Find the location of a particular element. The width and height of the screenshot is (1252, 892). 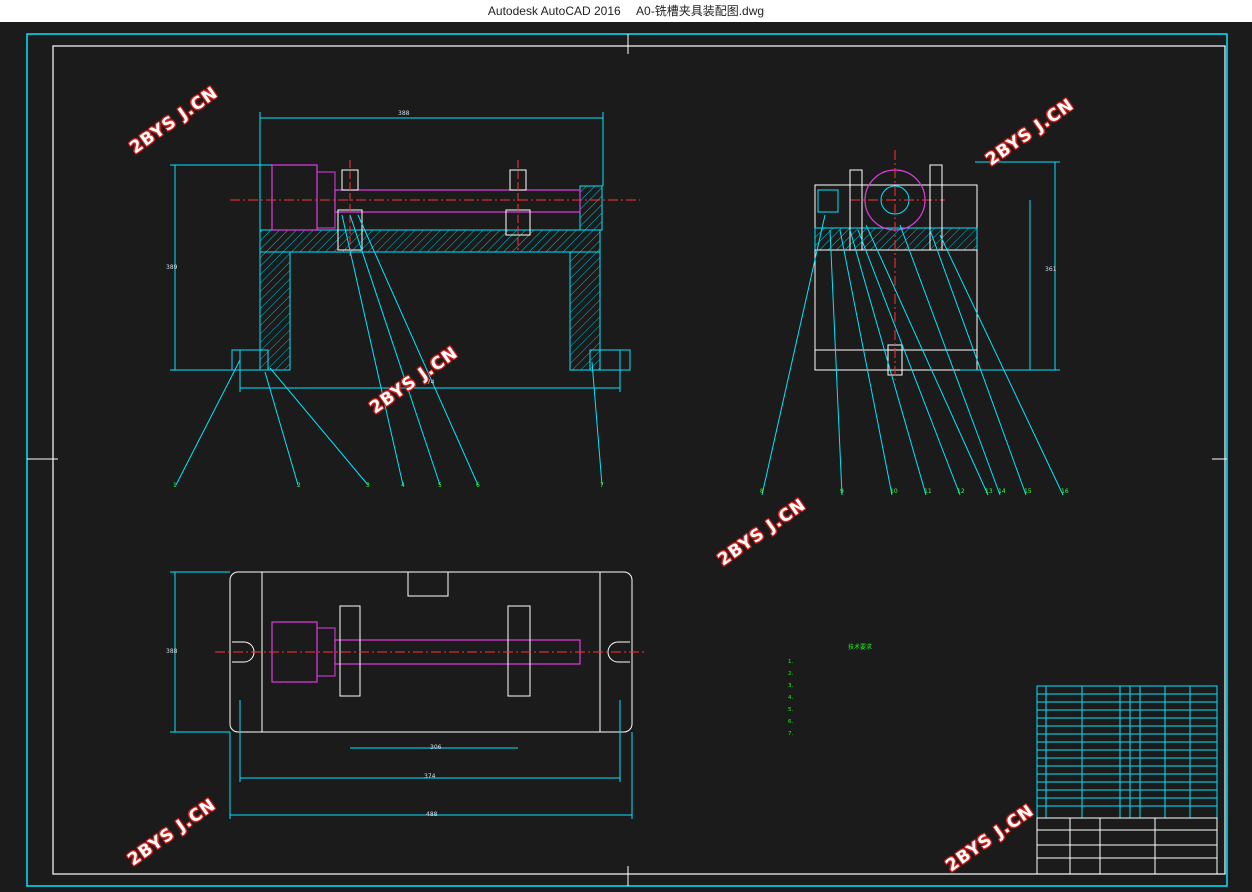

callout-15: 15 is located at coordinates (1028, 491).